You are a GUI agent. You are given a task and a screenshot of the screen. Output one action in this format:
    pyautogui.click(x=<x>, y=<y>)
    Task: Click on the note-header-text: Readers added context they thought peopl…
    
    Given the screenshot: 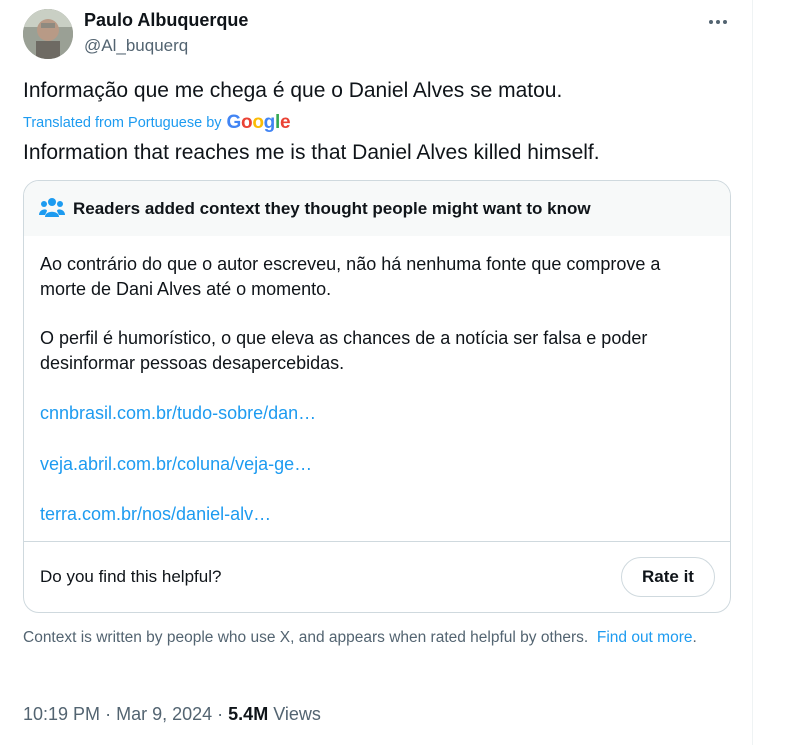 What is the action you would take?
    pyautogui.click(x=332, y=208)
    